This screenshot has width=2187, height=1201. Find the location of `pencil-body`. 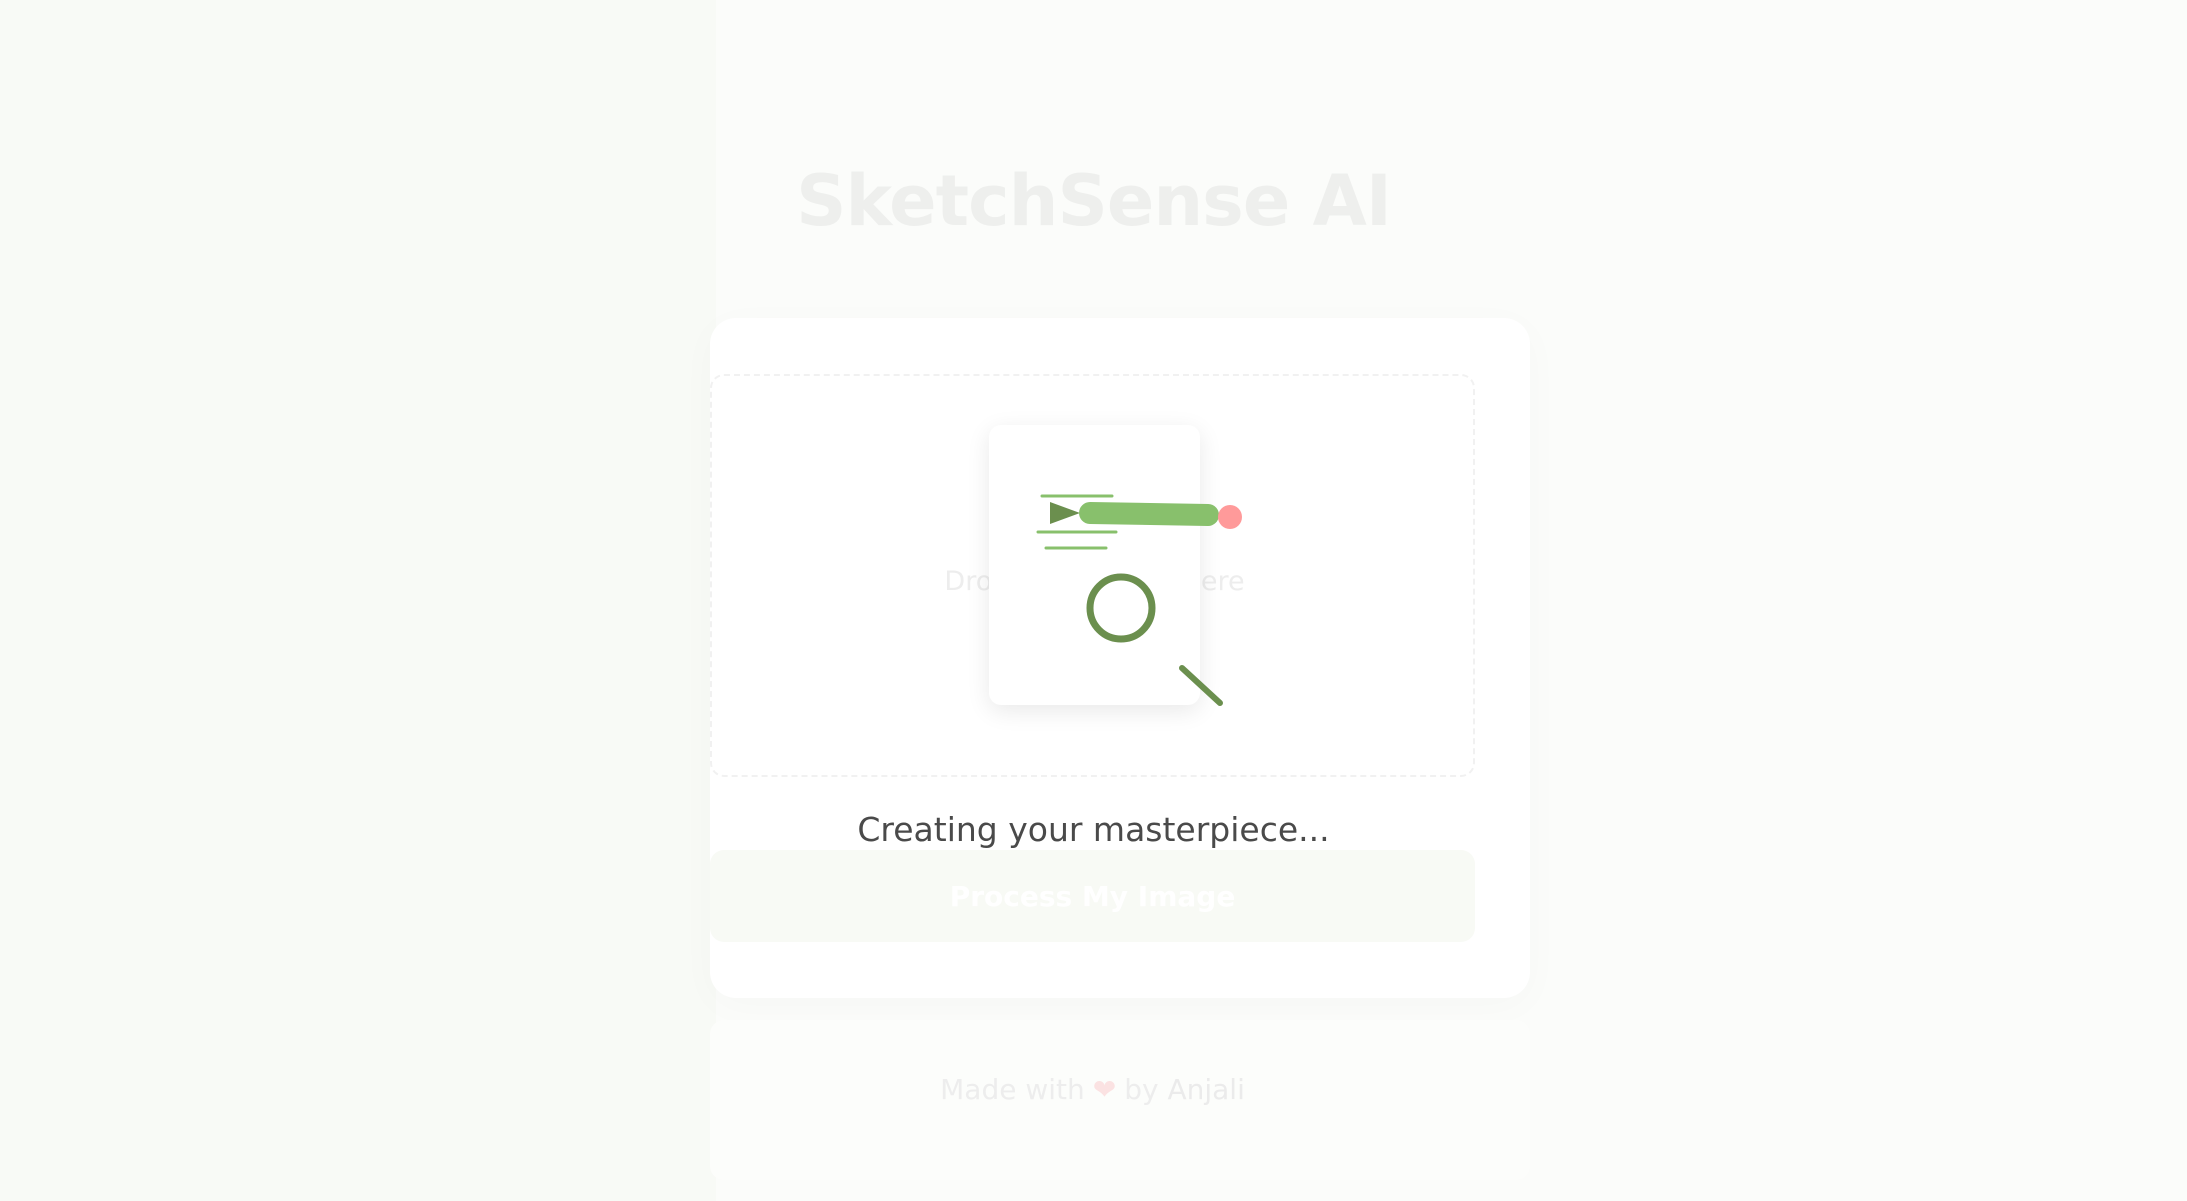

pencil-body is located at coordinates (1149, 514).